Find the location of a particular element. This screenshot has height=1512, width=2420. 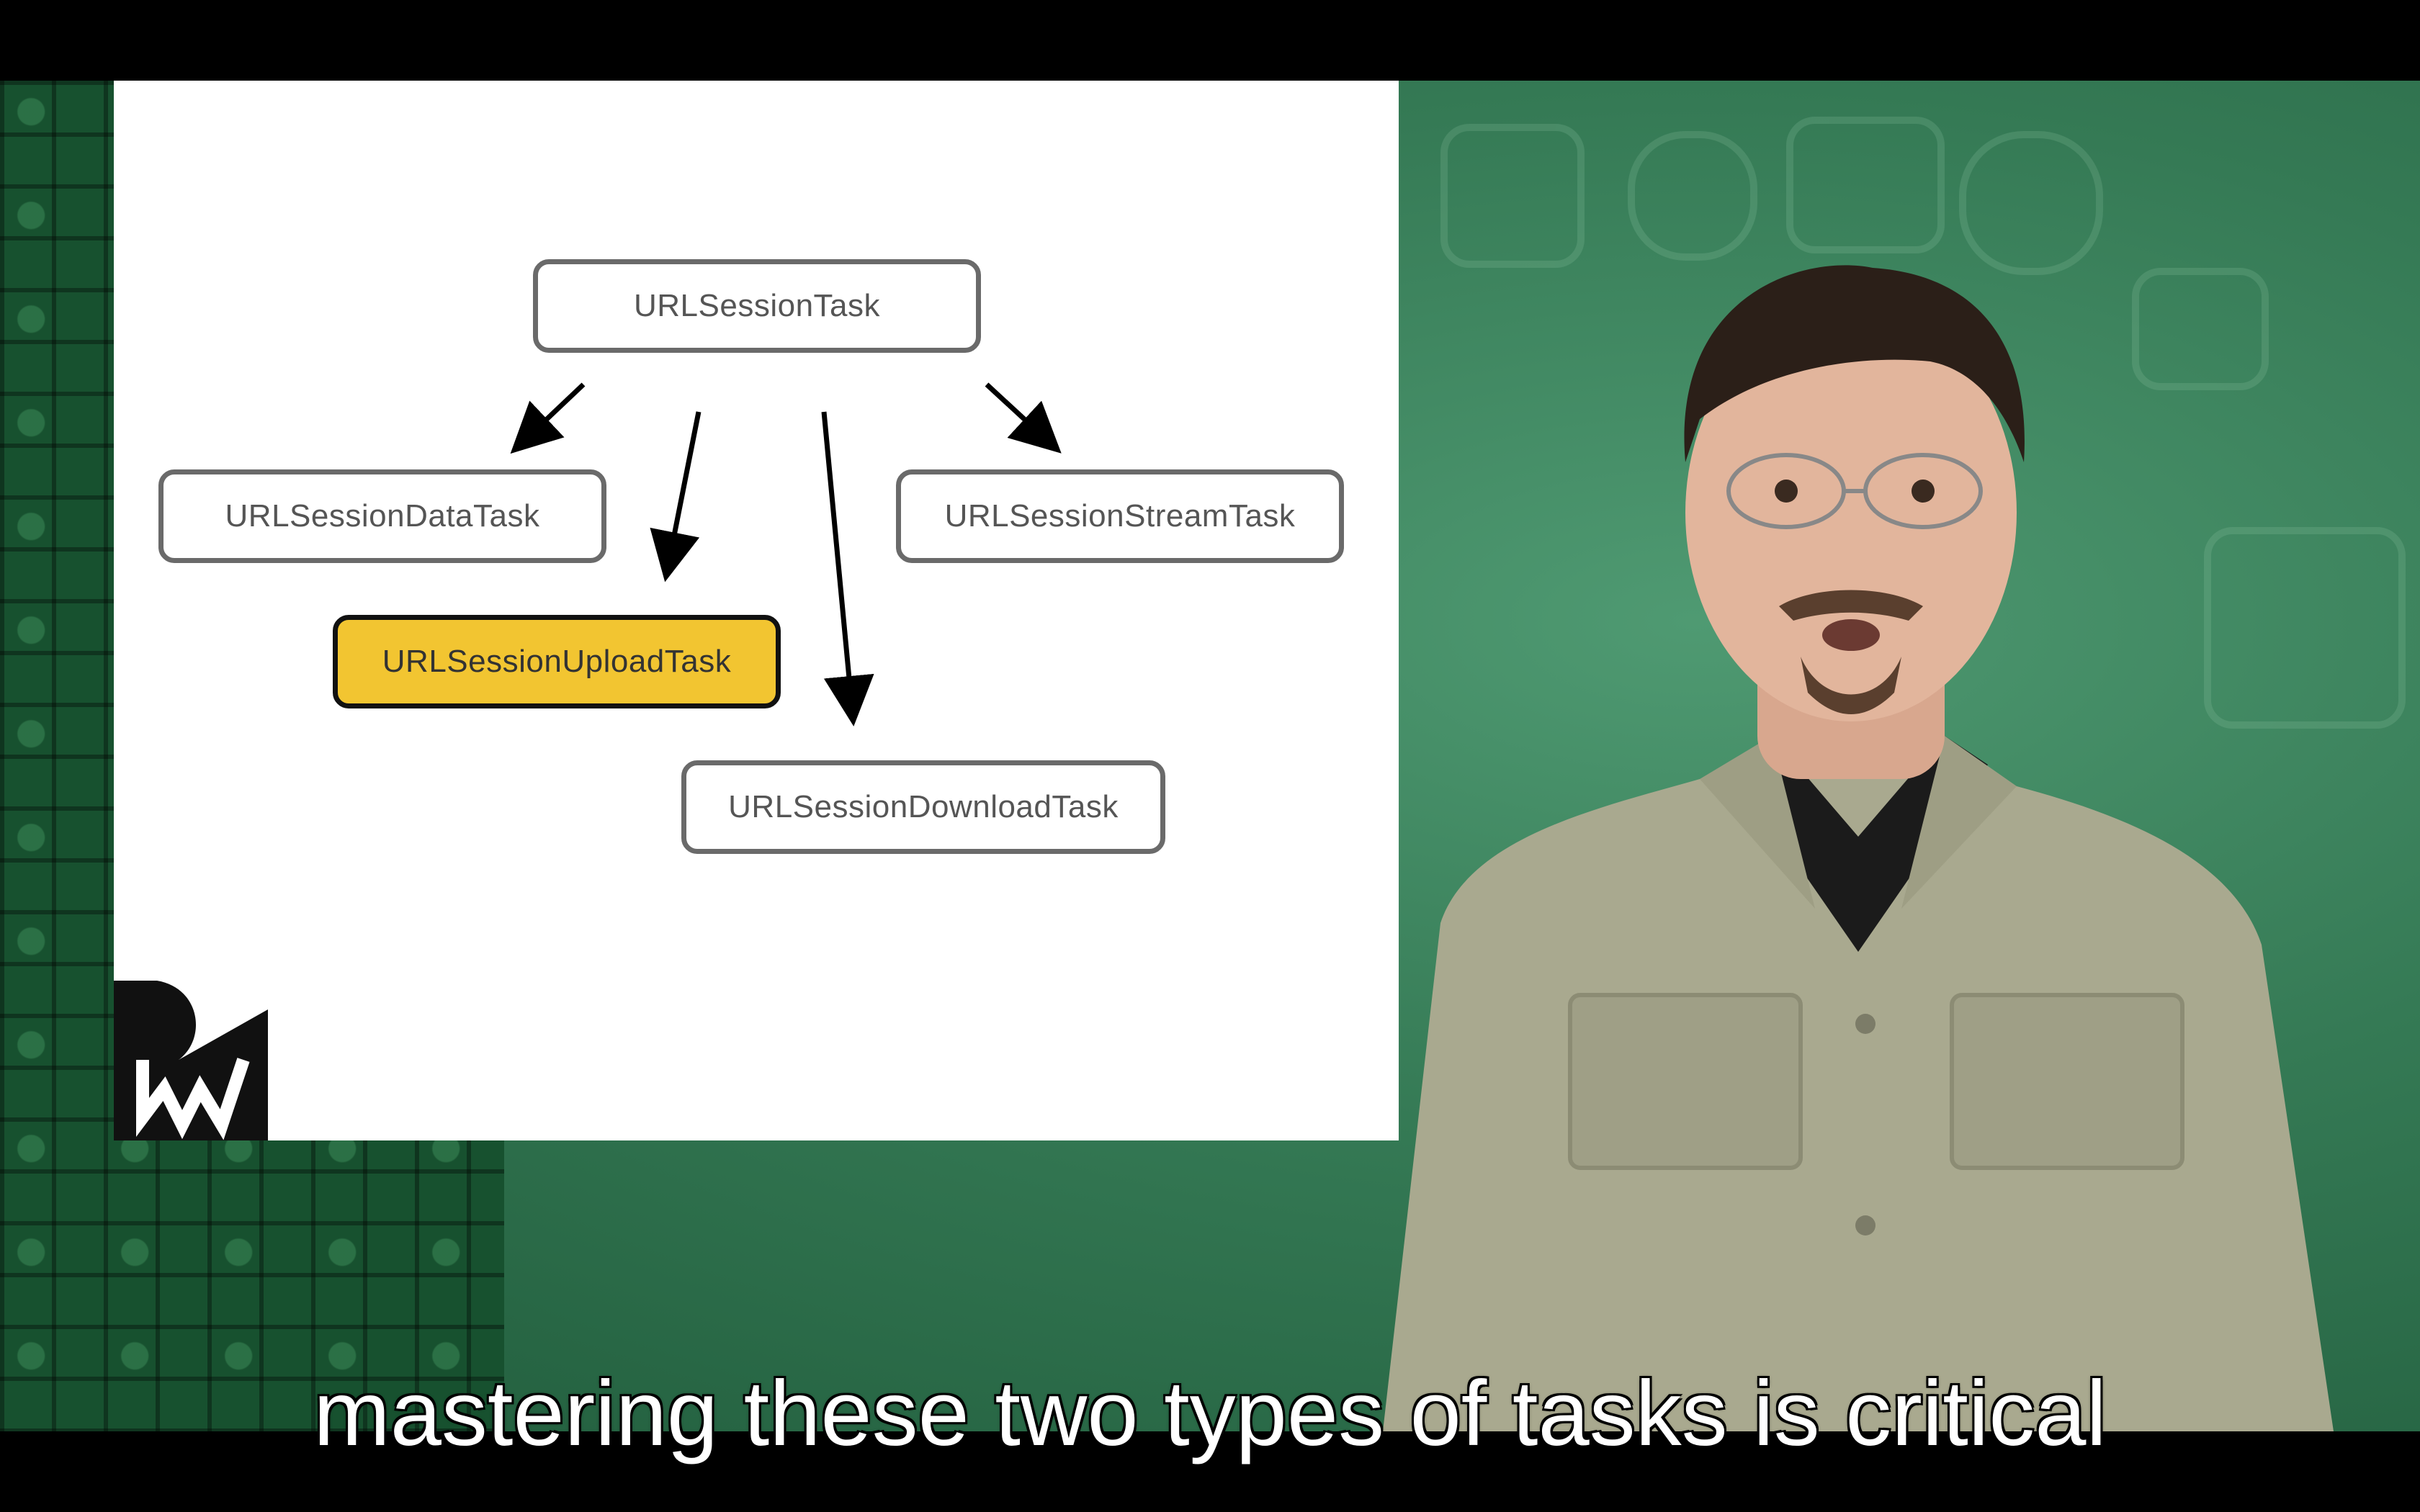

diagram-node-datatask: URLSessionDataTask is located at coordinates (382, 516).